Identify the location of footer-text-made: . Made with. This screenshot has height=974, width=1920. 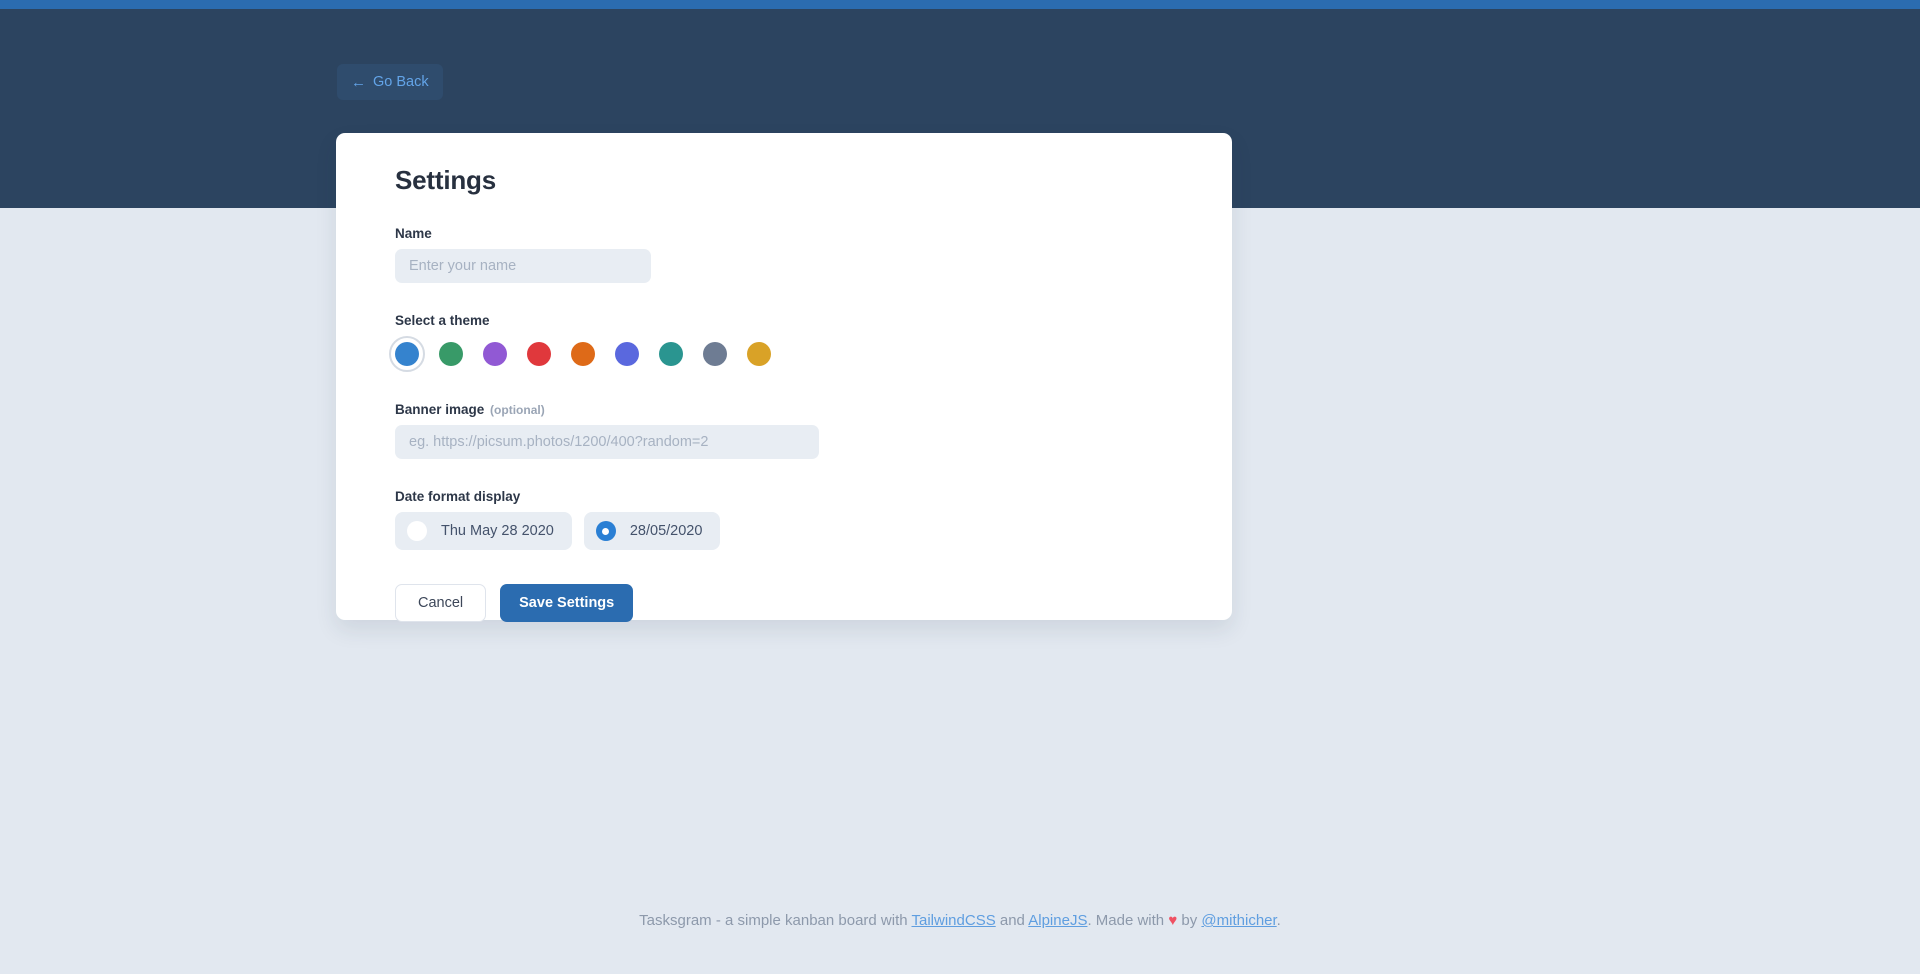
(1128, 920).